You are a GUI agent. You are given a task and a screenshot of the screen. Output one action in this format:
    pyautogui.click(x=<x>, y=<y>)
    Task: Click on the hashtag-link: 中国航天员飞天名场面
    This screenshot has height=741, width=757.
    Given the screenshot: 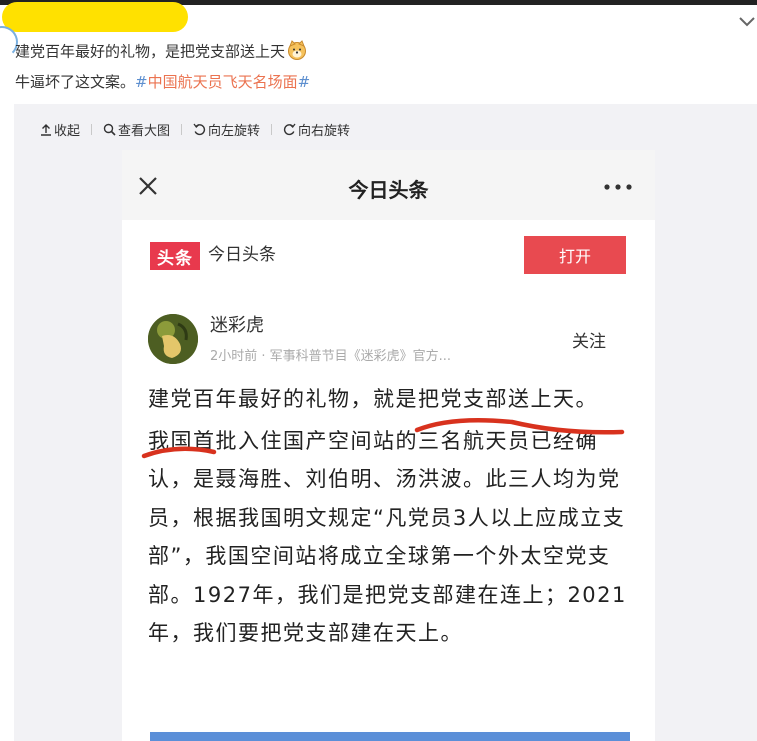 What is the action you would take?
    pyautogui.click(x=223, y=82)
    